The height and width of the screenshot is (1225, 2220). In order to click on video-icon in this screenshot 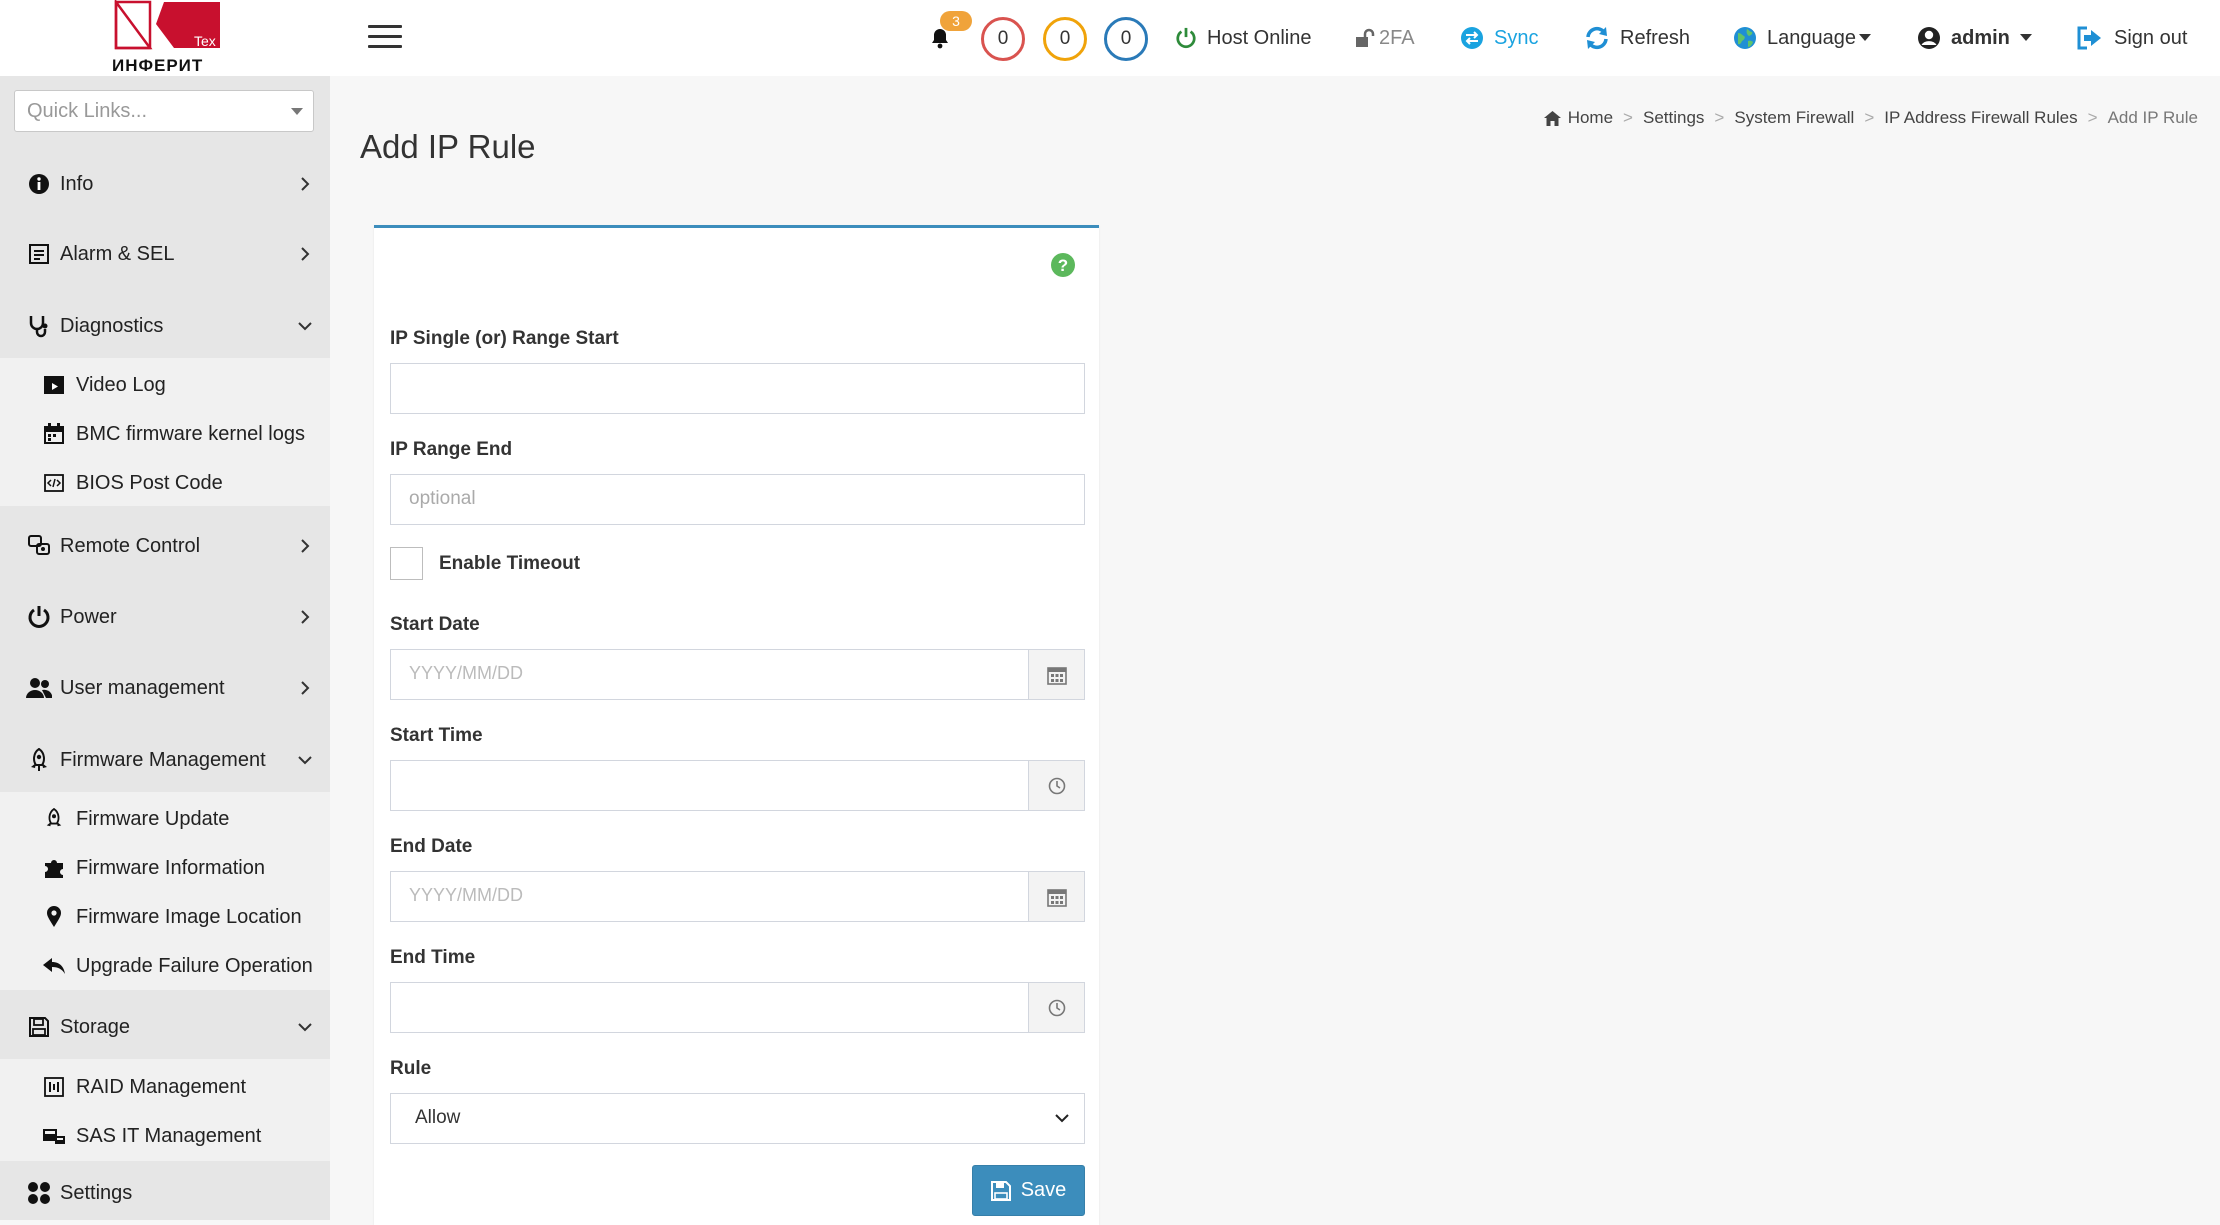, I will do `click(54, 385)`.